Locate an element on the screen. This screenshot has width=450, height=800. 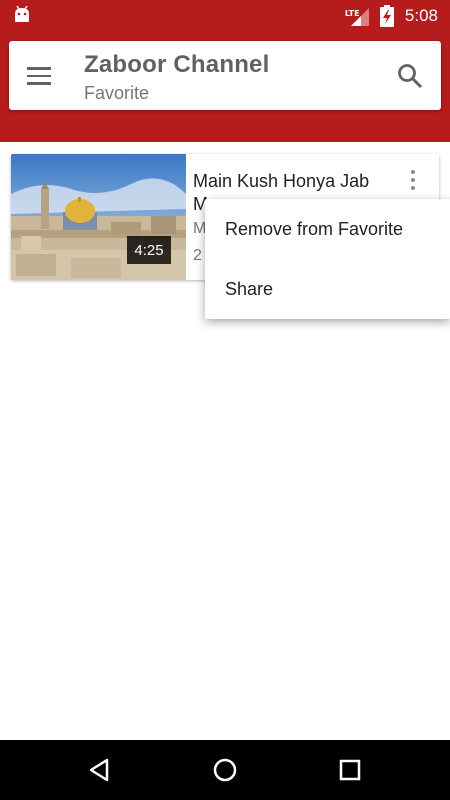
video-thumbnail: 4:25 is located at coordinates (98, 217).